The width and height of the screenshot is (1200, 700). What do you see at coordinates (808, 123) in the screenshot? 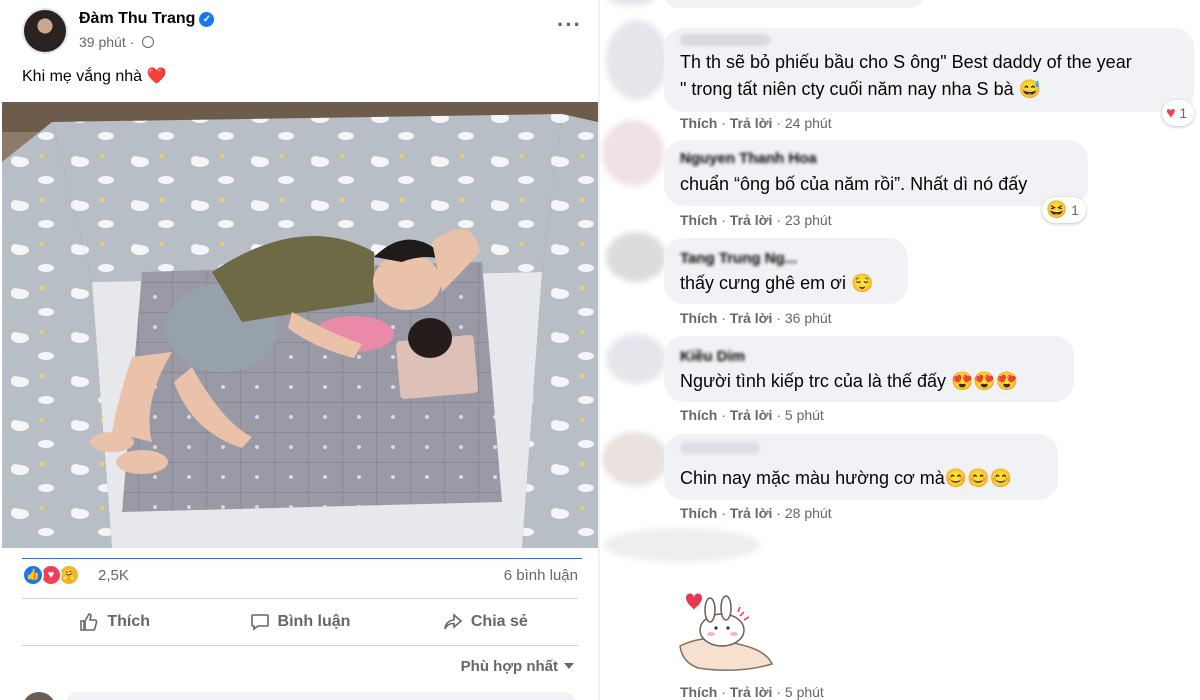
I see `comment-time: 24 phút` at bounding box center [808, 123].